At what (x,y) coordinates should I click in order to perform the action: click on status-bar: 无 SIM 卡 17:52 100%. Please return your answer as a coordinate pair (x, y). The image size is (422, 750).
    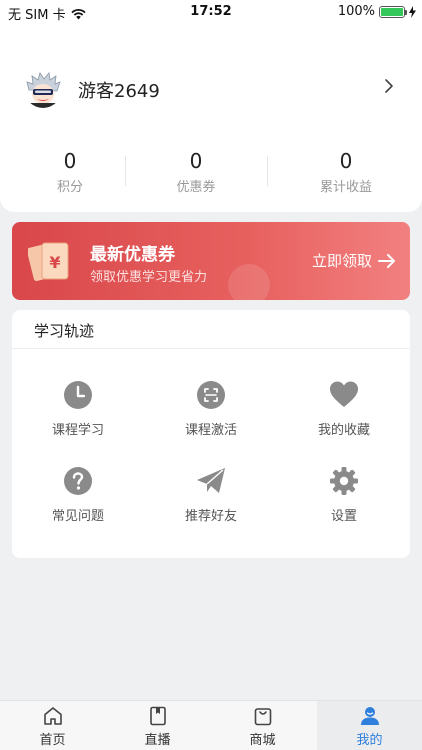
    Looking at the image, I should click on (211, 12).